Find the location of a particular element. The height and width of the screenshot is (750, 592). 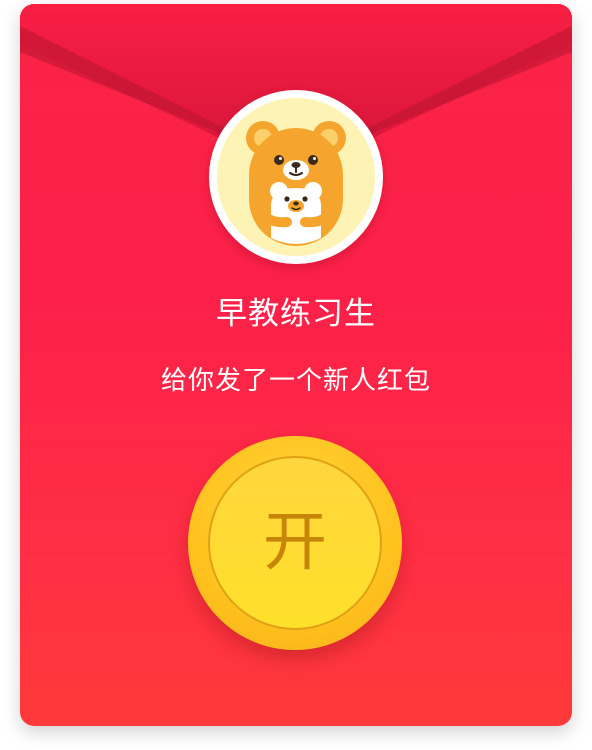

envelope-message: 给你发了一个新人红包 is located at coordinates (295, 381).